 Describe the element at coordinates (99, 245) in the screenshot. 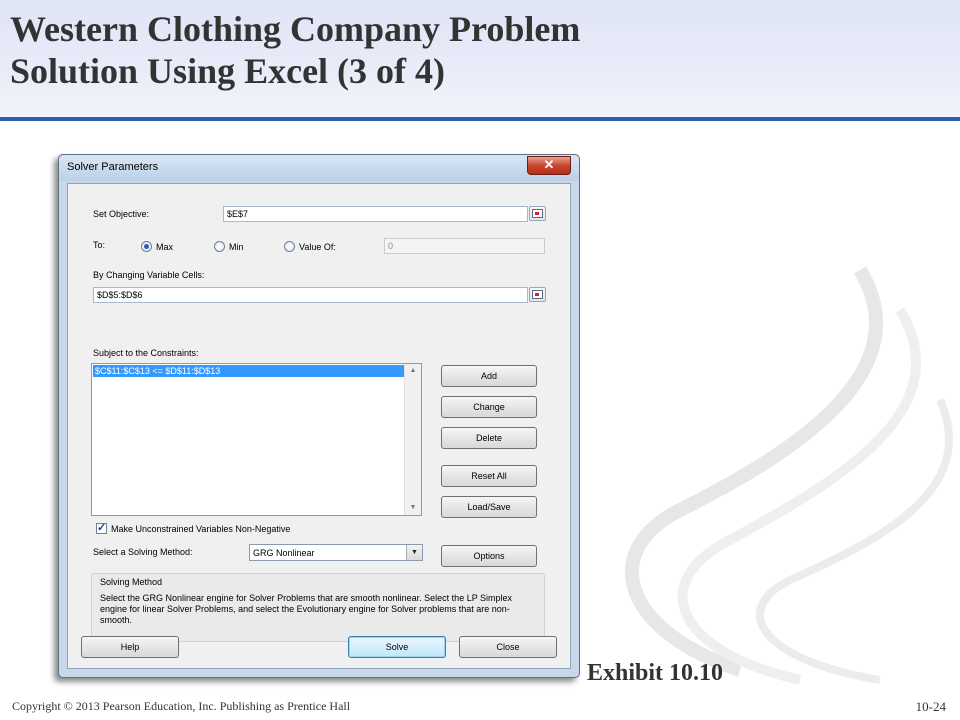

I see `to-label: To:` at that location.